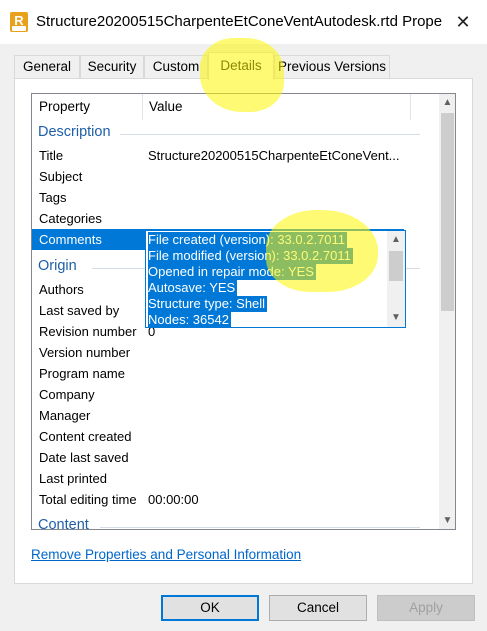 The width and height of the screenshot is (487, 631). I want to click on comments-scrollbar: ▲ ▼, so click(396, 279).